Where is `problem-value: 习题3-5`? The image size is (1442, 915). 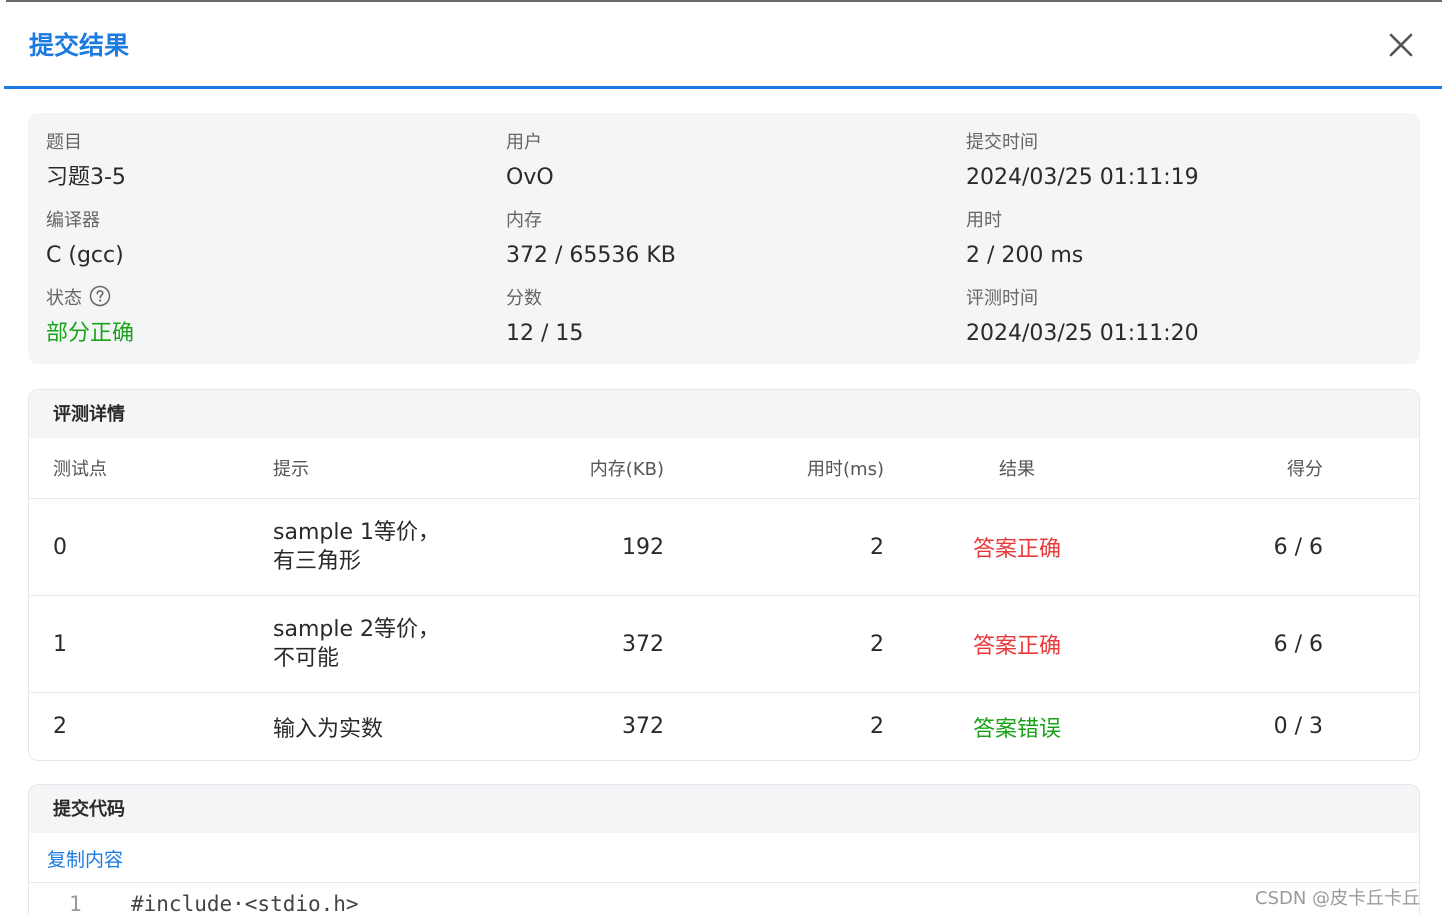
problem-value: 习题3-5 is located at coordinates (86, 177).